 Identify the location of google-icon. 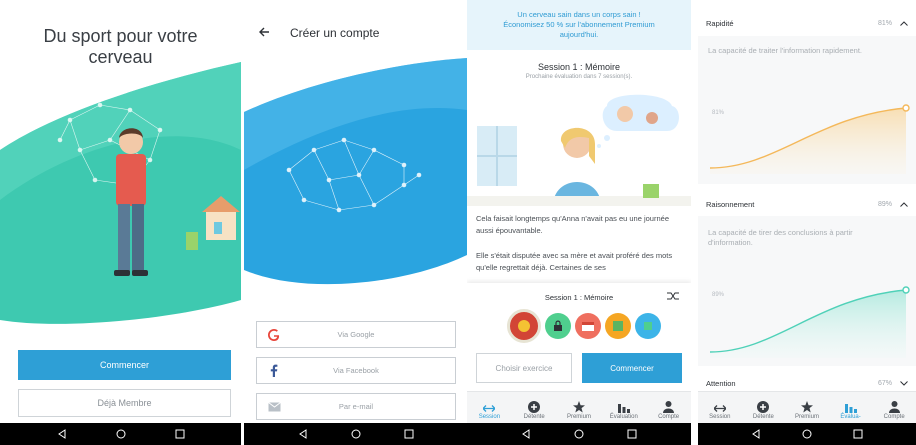
(274, 334).